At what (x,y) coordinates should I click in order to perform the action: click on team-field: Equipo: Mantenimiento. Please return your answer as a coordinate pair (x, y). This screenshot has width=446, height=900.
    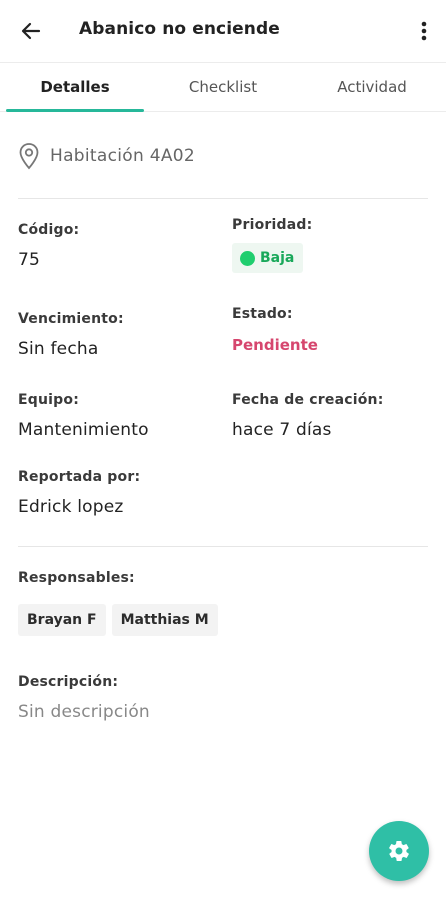
    Looking at the image, I should click on (83, 416).